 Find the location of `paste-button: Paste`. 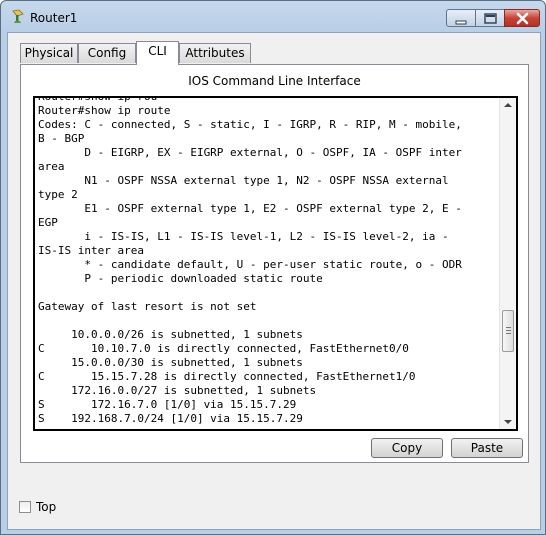

paste-button: Paste is located at coordinates (487, 448).